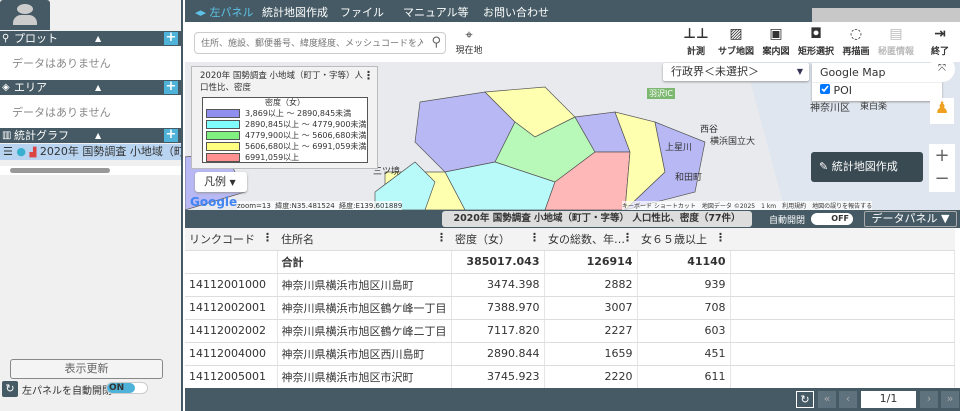 This screenshot has height=411, width=960. What do you see at coordinates (805, 399) in the screenshot?
I see `reload-icon: ↻` at bounding box center [805, 399].